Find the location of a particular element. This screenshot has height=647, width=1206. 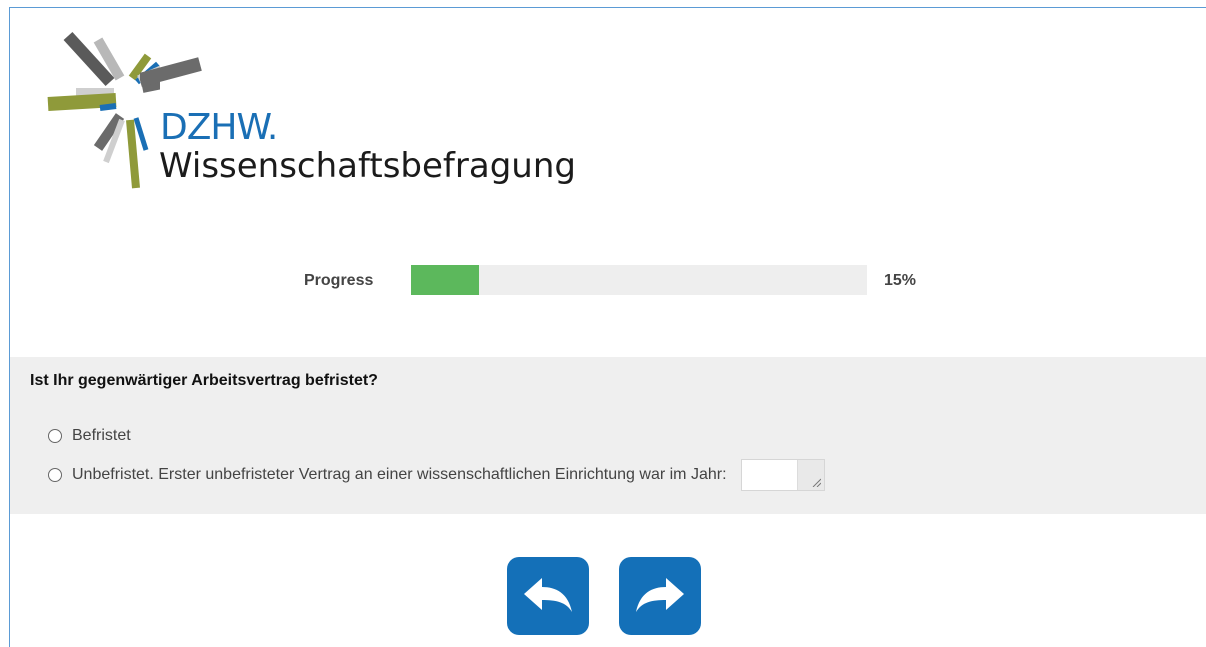

progress-bar-fill is located at coordinates (445, 280).